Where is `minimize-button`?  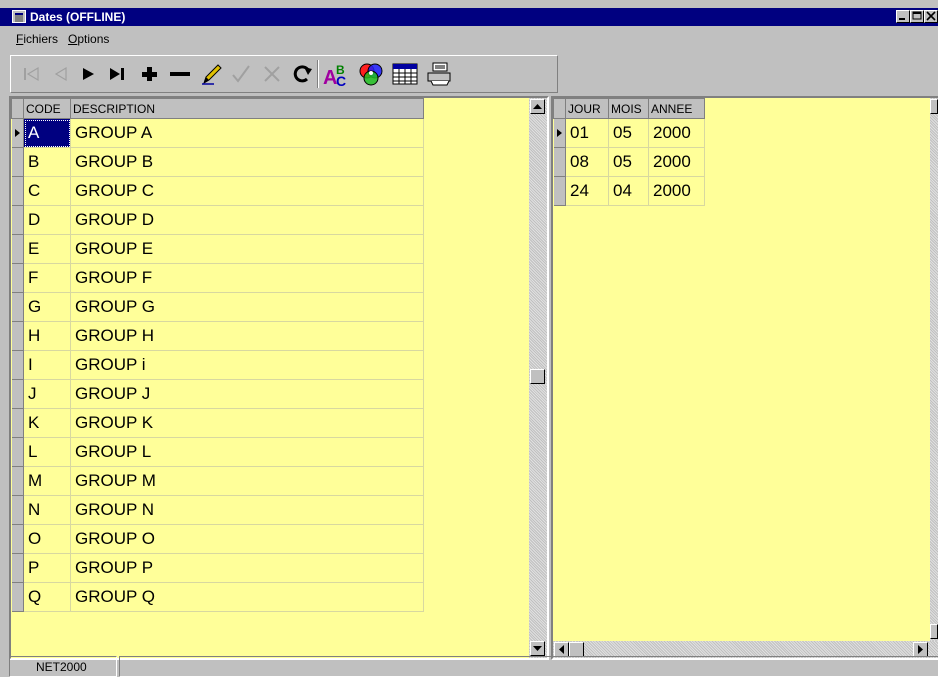
minimize-button is located at coordinates (903, 16).